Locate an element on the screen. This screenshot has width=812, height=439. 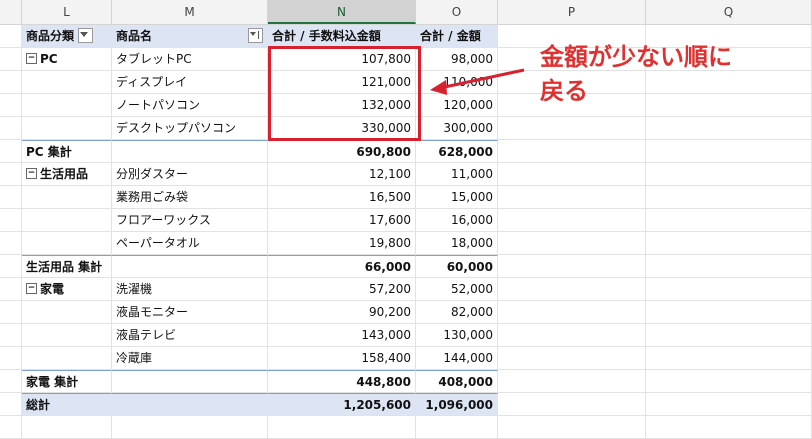
annotation-text: 金額が少ない順に 戻る is located at coordinates (636, 74).